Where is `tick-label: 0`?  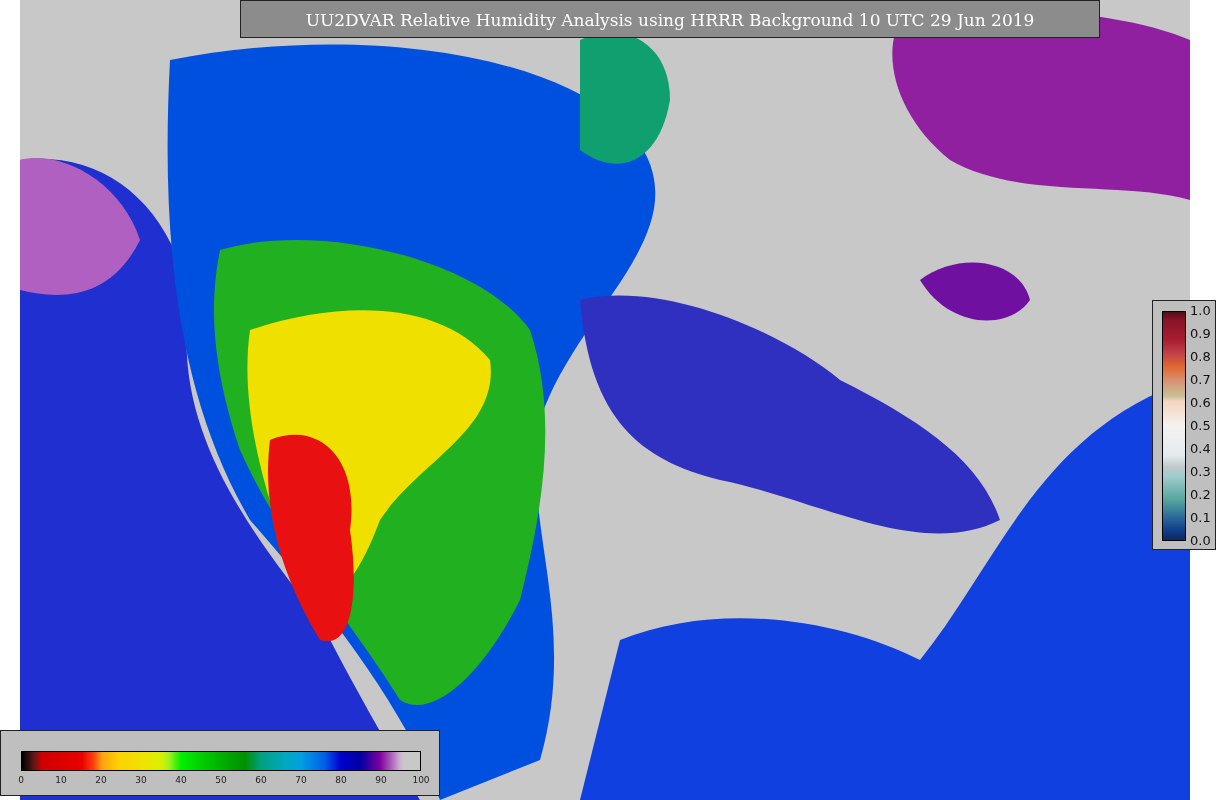
tick-label: 0 is located at coordinates (21, 780).